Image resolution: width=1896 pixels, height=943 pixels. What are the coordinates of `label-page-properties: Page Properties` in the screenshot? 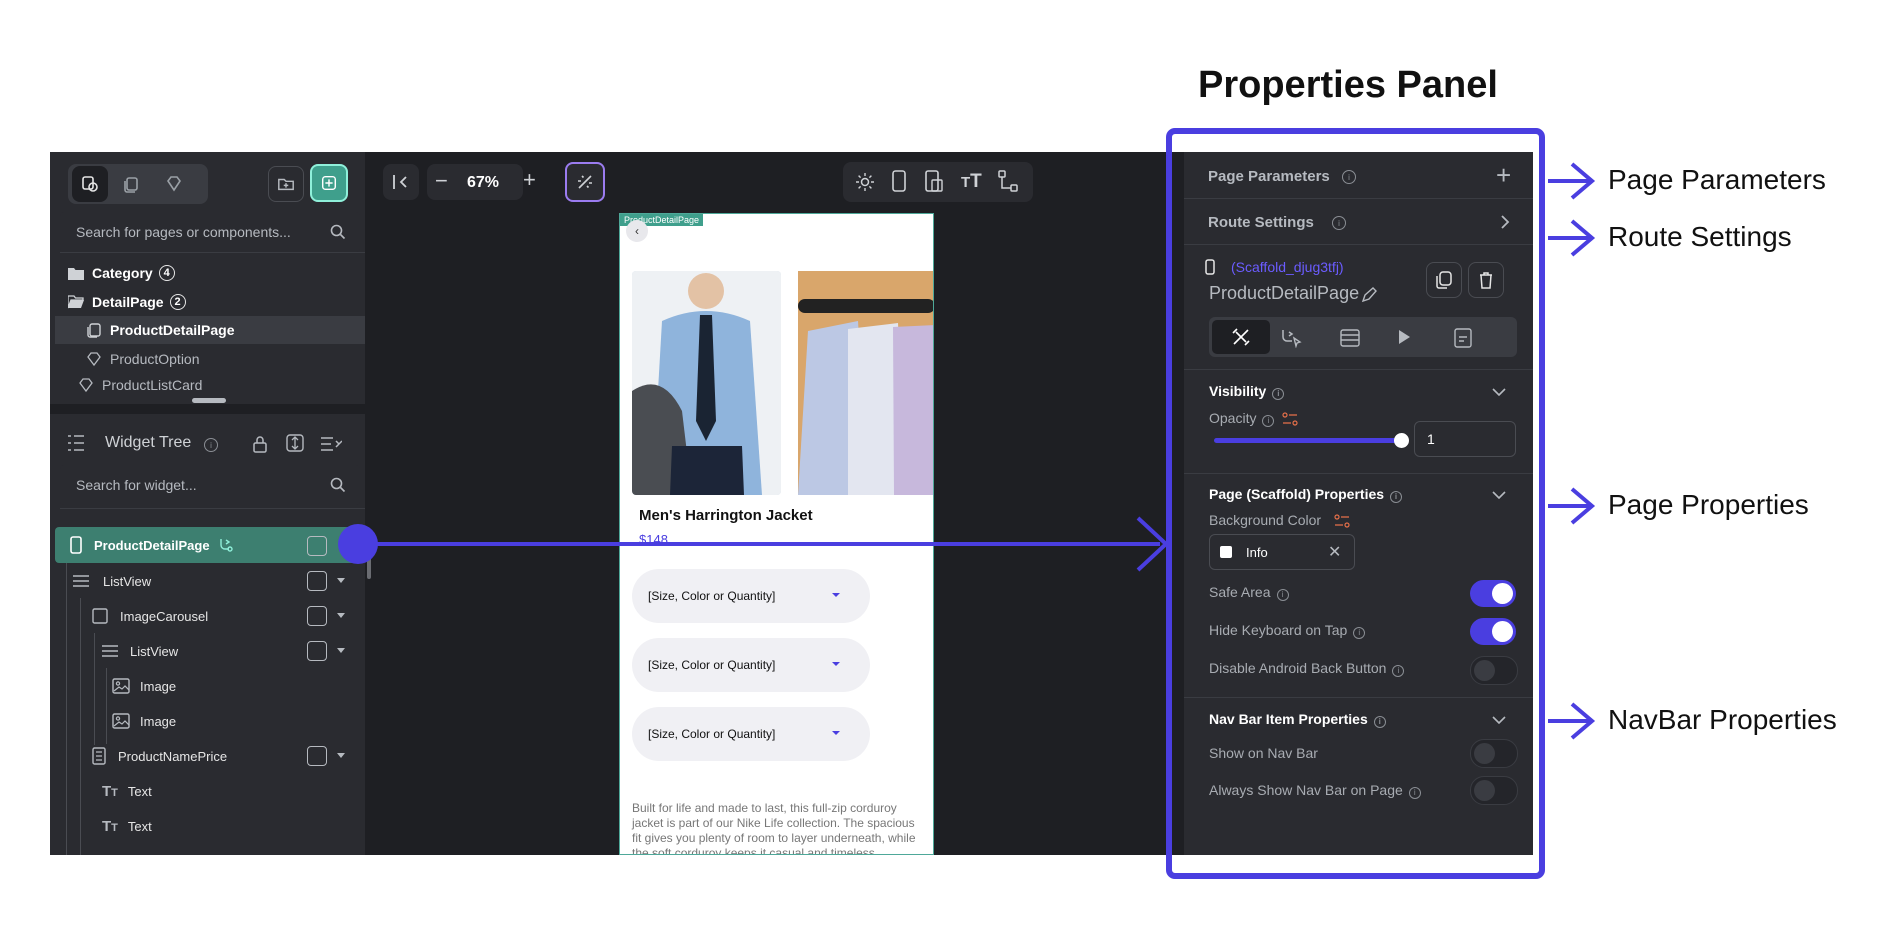 It's located at (1708, 504).